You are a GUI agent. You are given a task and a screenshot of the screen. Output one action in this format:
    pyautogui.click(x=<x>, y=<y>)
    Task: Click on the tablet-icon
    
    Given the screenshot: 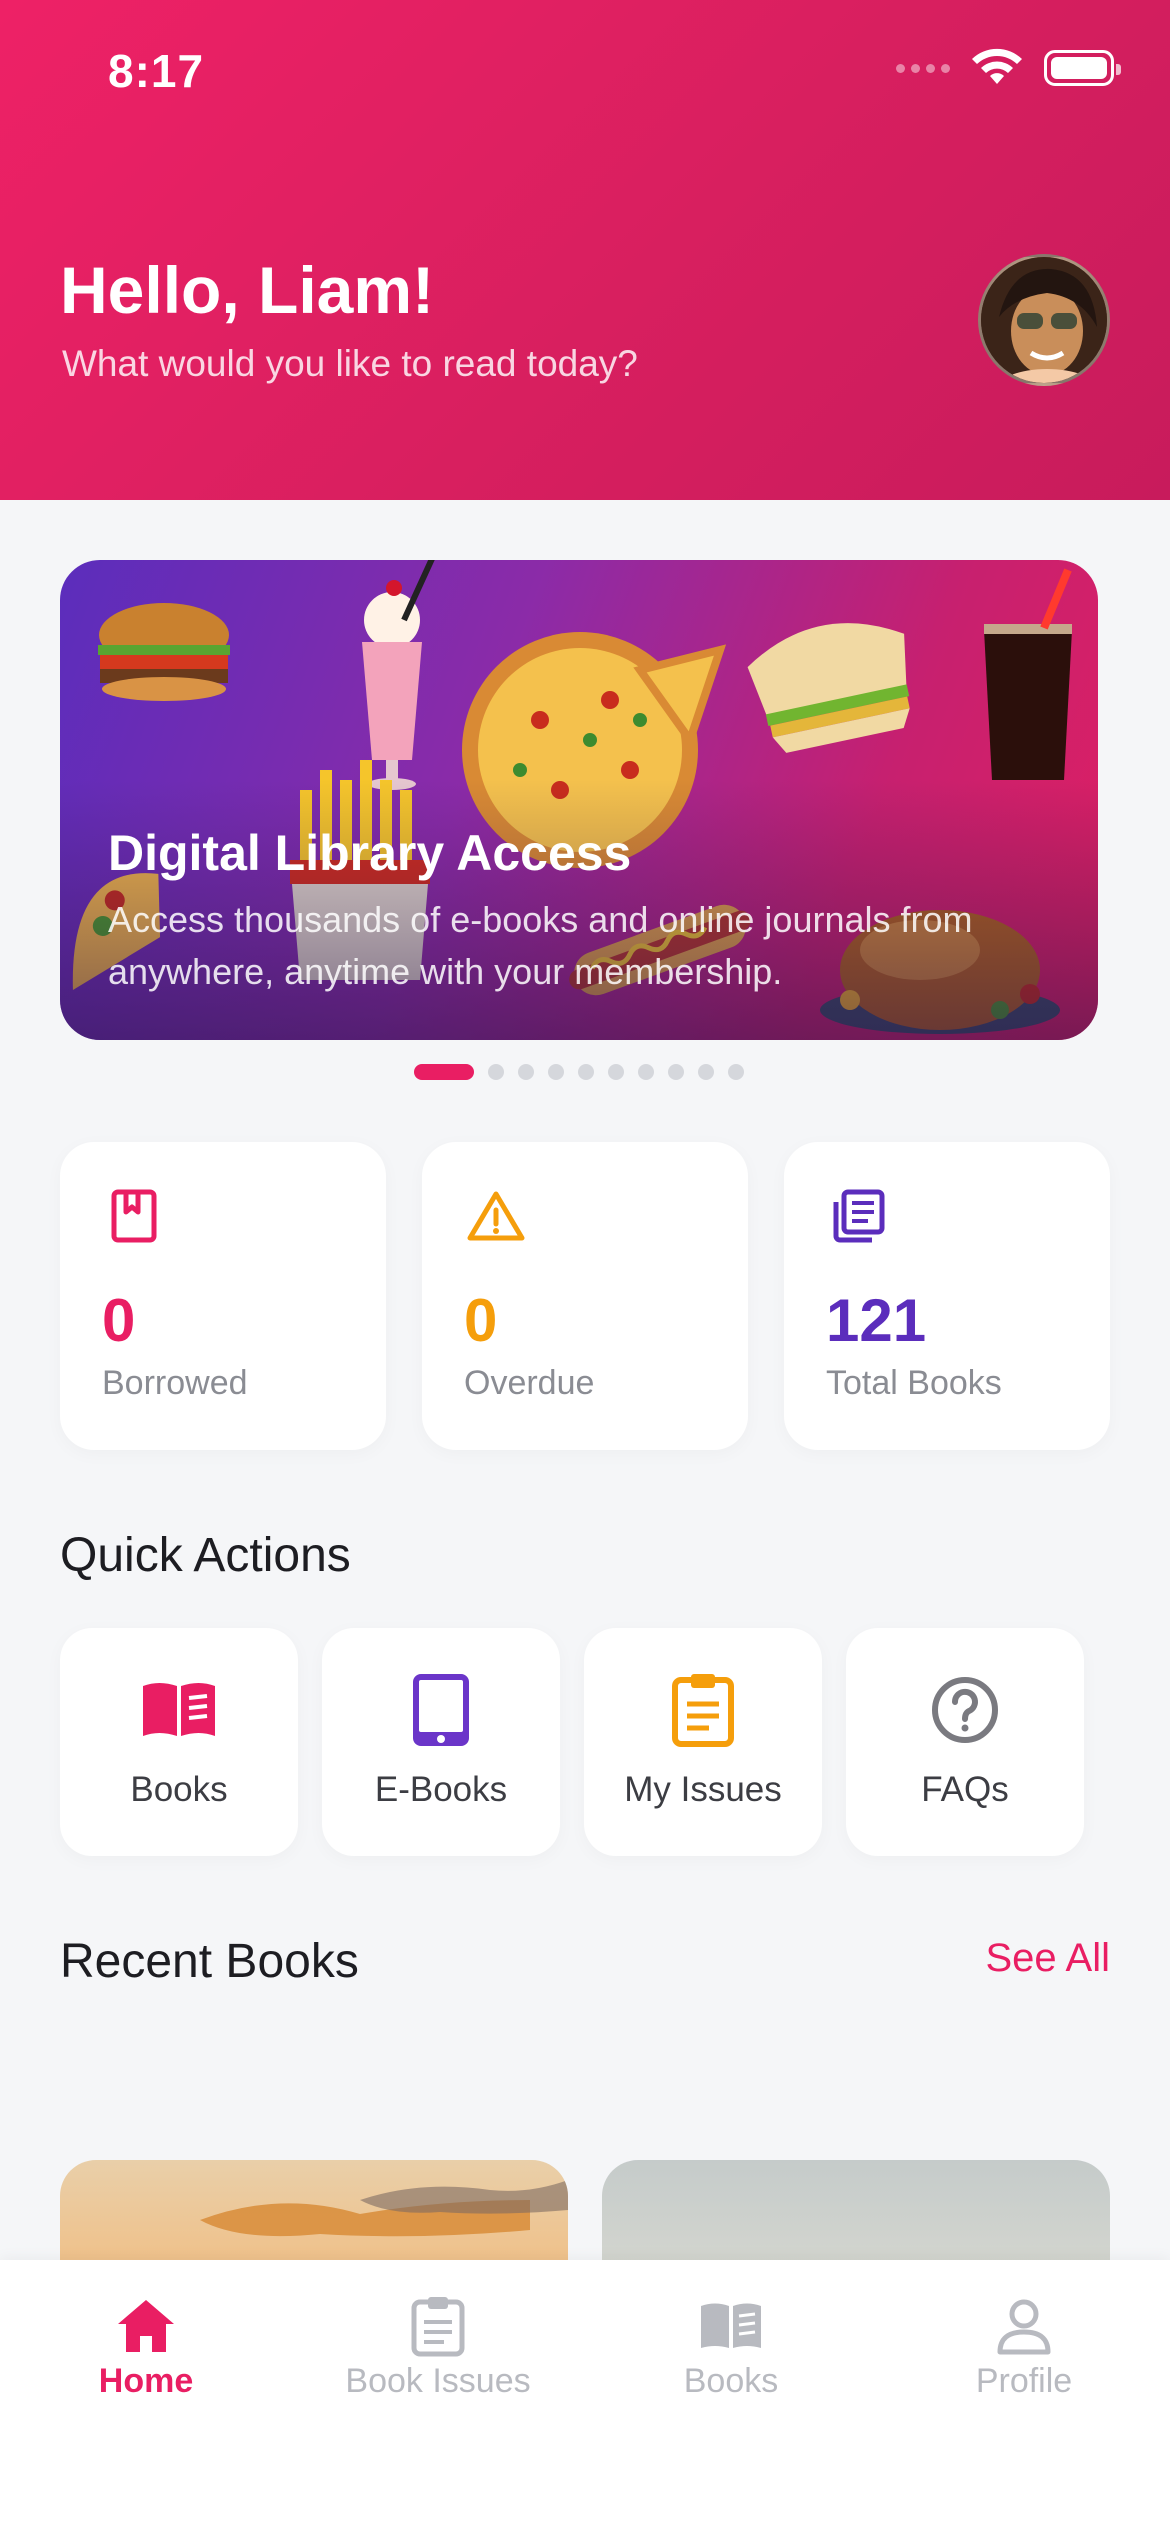 What is the action you would take?
    pyautogui.click(x=441, y=1710)
    